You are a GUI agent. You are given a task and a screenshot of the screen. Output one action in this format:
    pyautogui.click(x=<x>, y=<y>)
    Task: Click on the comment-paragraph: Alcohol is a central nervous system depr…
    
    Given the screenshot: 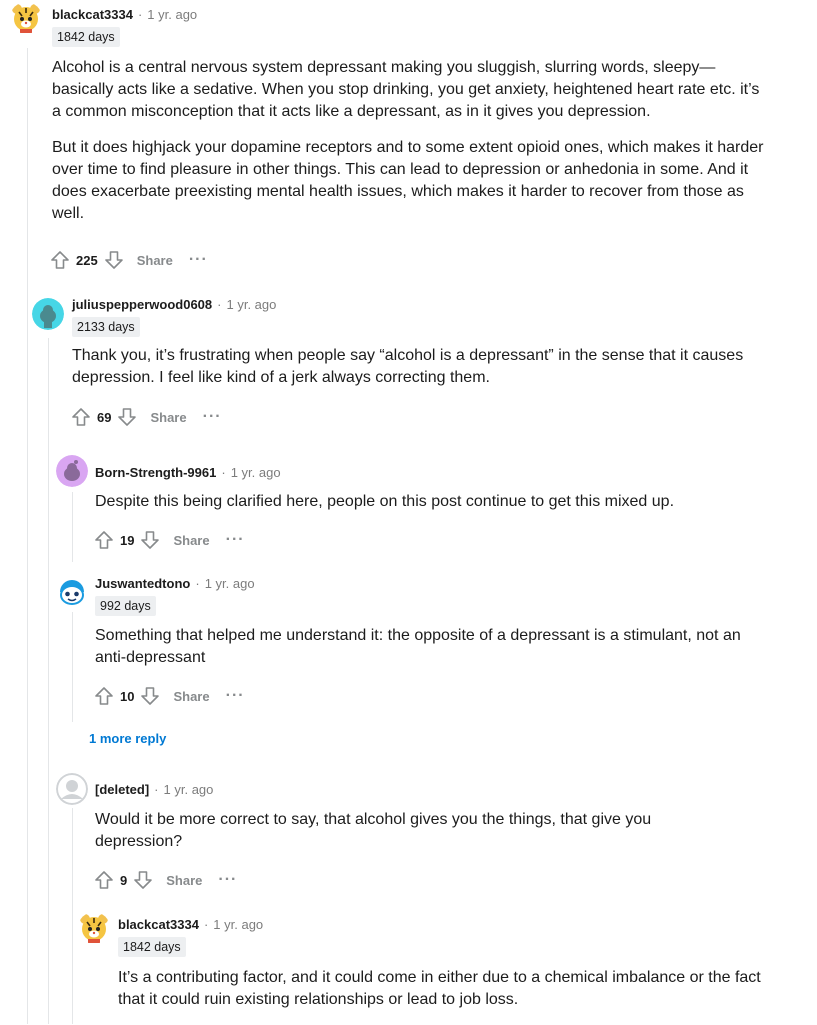 What is the action you would take?
    pyautogui.click(x=406, y=89)
    